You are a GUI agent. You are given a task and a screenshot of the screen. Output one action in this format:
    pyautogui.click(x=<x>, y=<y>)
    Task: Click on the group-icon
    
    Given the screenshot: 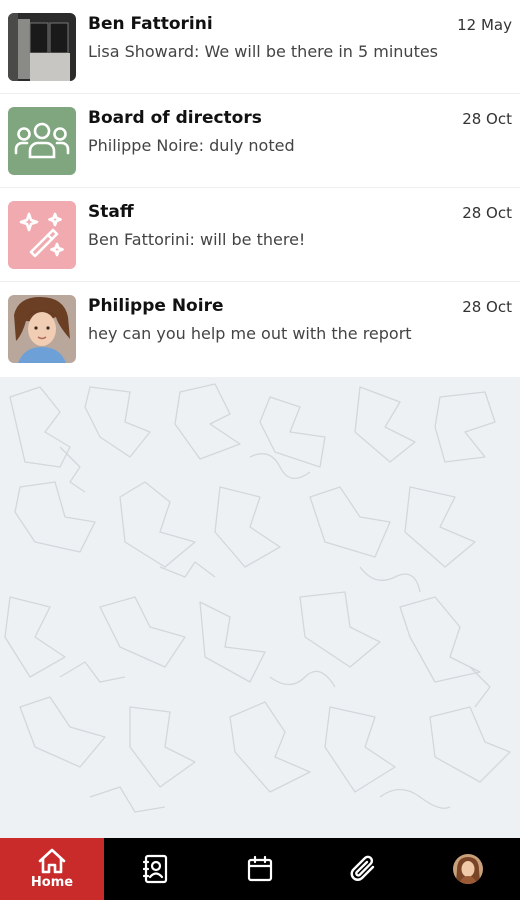 What is the action you would take?
    pyautogui.click(x=42, y=140)
    